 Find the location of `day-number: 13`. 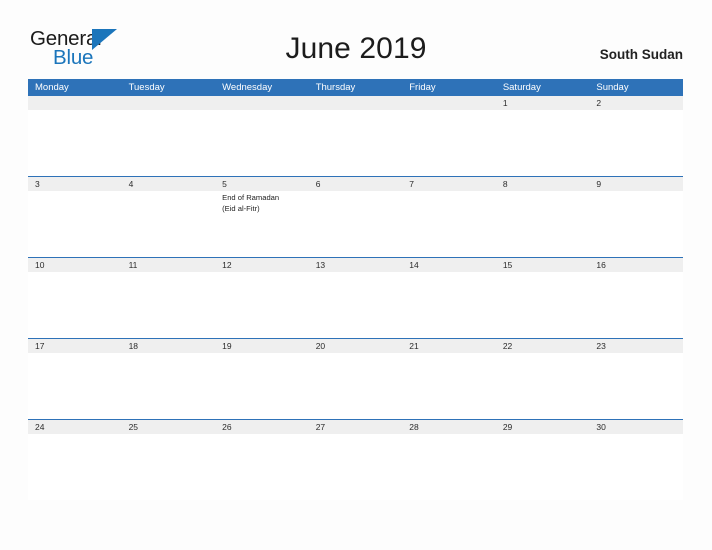

day-number: 13 is located at coordinates (356, 265).